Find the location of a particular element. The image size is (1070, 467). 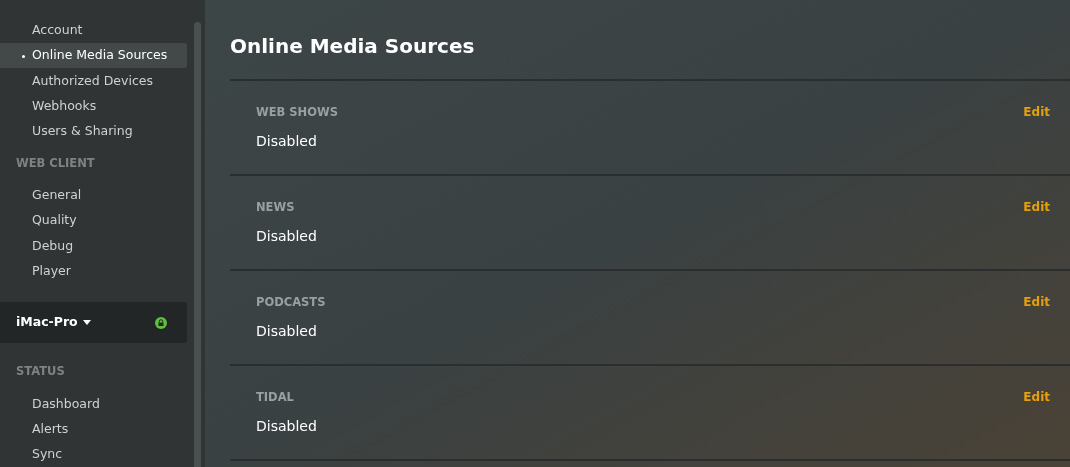

sidebar-item: Authorized Devices is located at coordinates (93, 81).